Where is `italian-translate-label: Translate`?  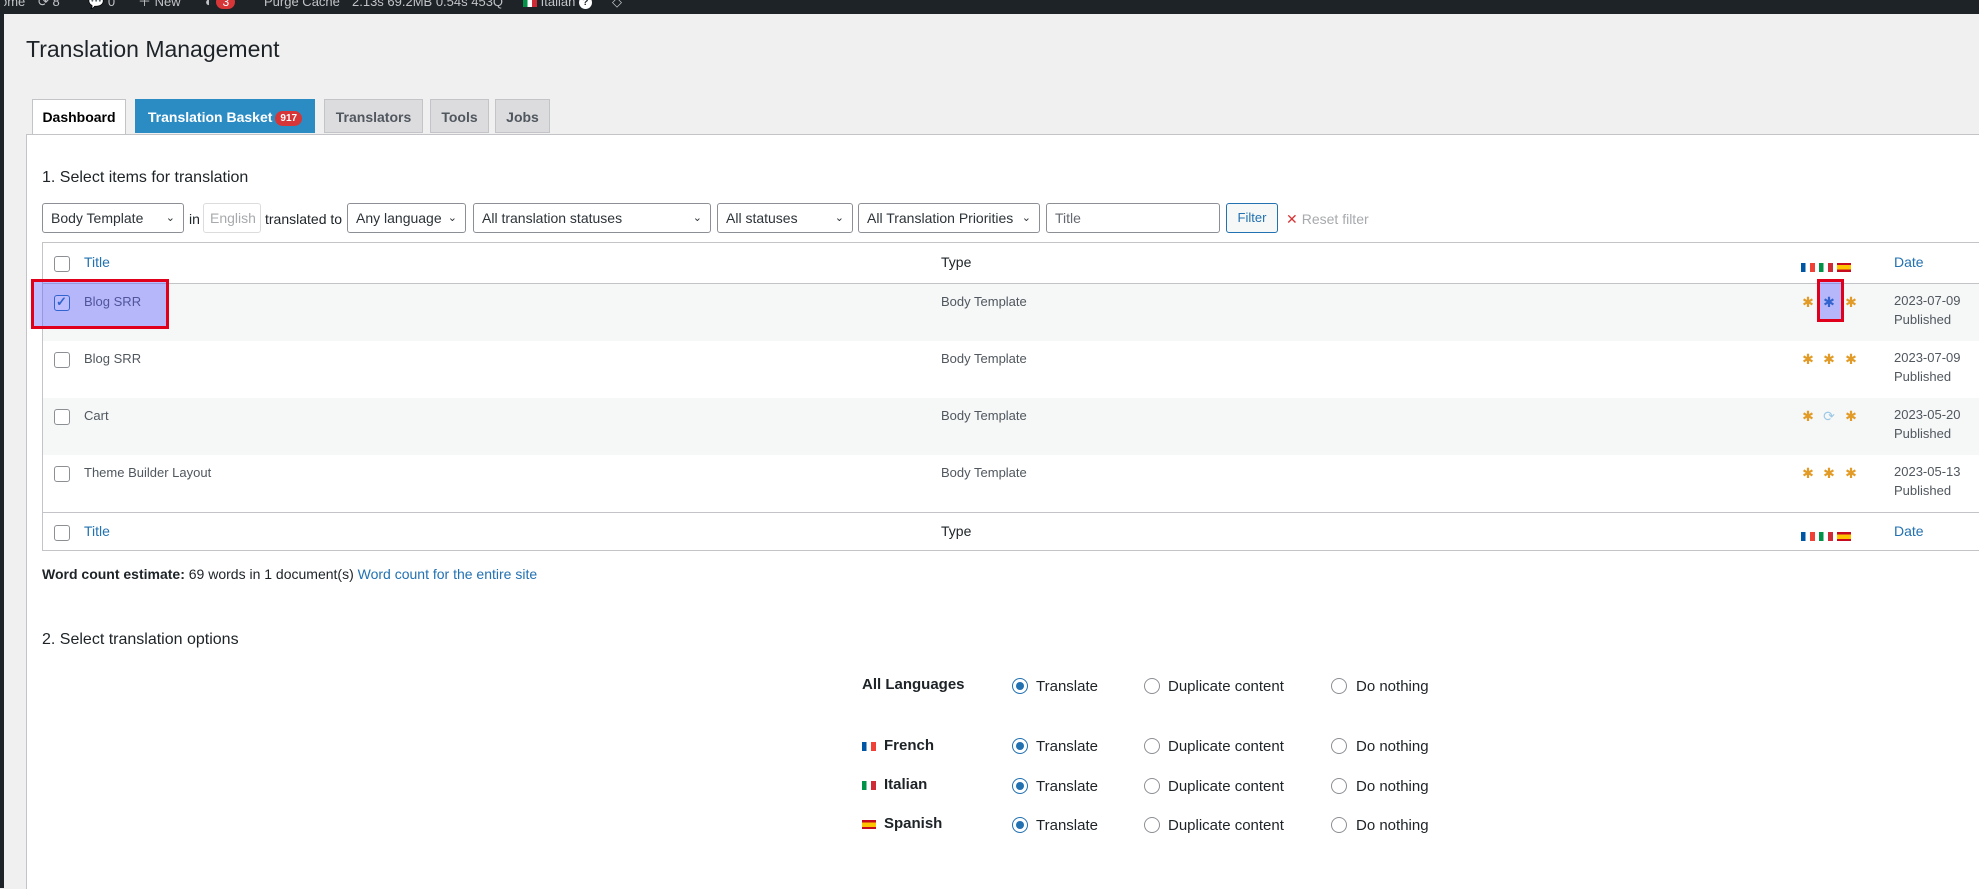
italian-translate-label: Translate is located at coordinates (1067, 786).